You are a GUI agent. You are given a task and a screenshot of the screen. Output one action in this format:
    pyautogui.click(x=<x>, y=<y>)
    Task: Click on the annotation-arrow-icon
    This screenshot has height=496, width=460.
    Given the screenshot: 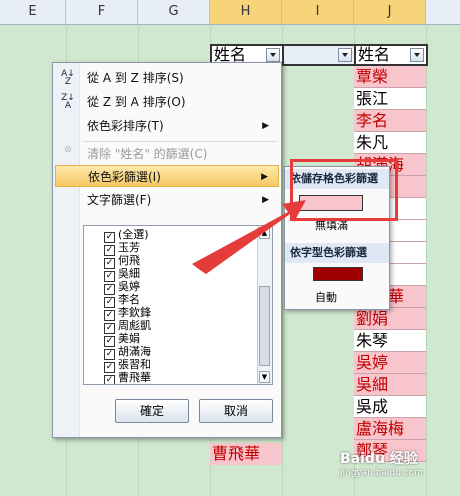 What is the action you would take?
    pyautogui.click(x=249, y=237)
    